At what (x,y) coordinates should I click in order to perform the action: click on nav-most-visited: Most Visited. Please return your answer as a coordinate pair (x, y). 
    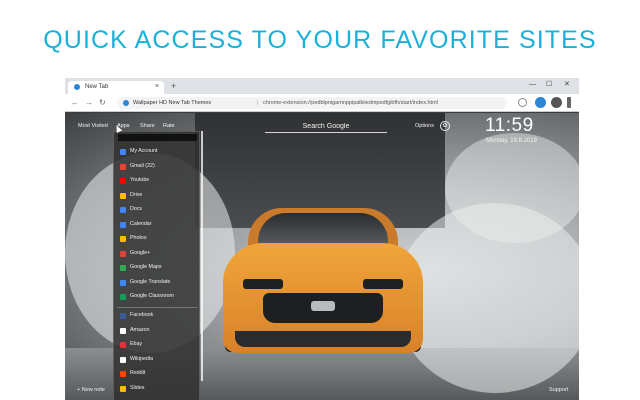
    Looking at the image, I should click on (93, 126).